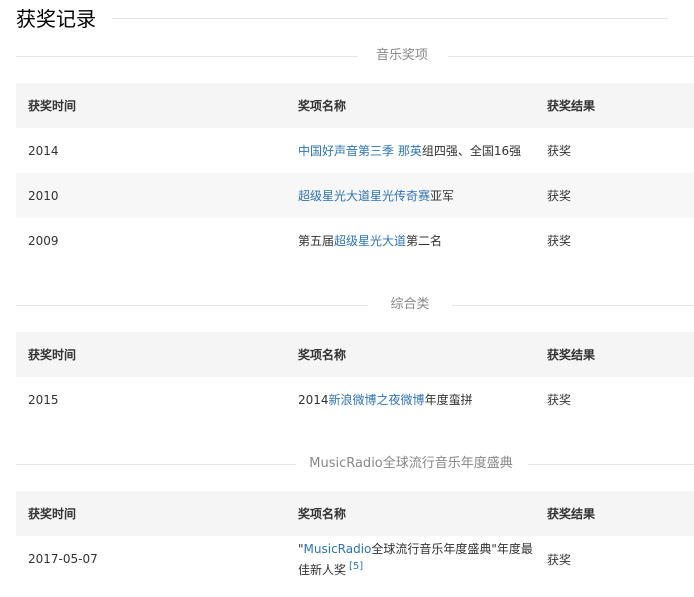 The image size is (694, 597). What do you see at coordinates (442, 196) in the screenshot?
I see `award-name-suffix: 亚军` at bounding box center [442, 196].